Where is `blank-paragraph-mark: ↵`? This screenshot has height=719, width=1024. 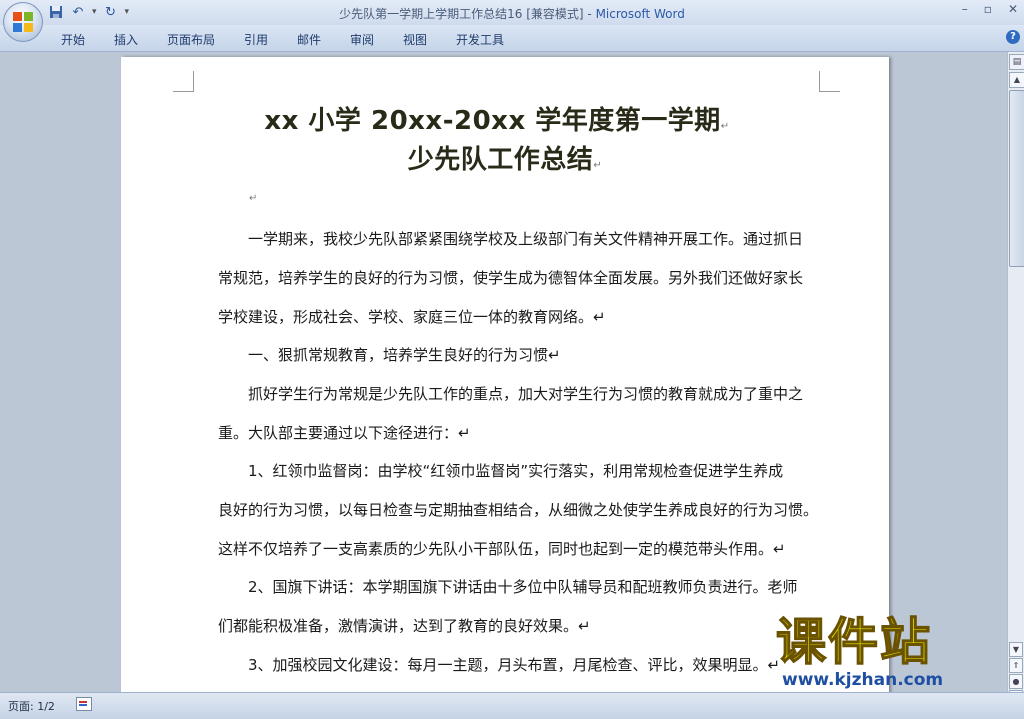
blank-paragraph-mark: ↵ is located at coordinates (253, 198).